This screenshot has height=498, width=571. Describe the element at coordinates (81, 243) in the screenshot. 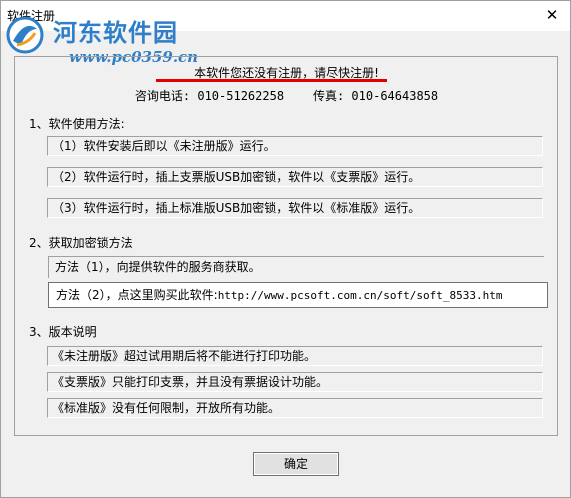

I see `section-acquire-title: 2、获取加密锁方法` at that location.